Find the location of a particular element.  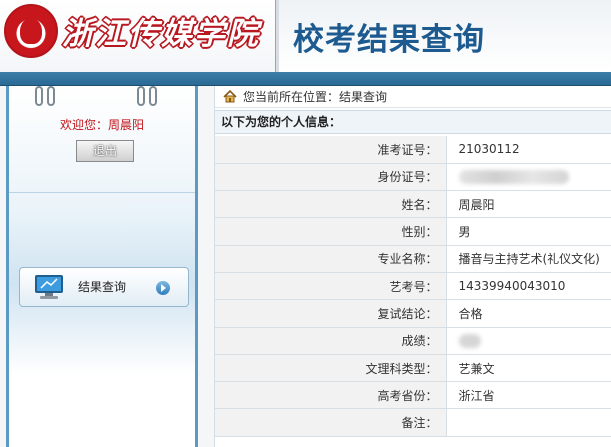

sidebar-item-result-query: 结果查询 is located at coordinates (104, 287).